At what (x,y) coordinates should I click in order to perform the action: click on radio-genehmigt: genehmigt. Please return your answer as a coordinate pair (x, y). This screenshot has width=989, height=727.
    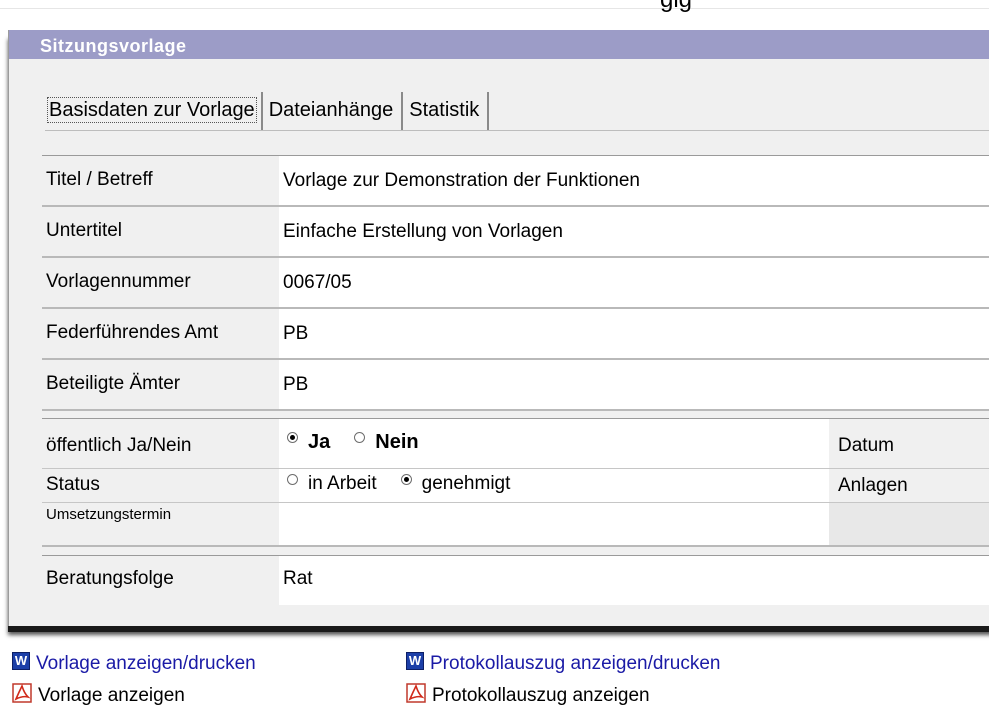
    Looking at the image, I should click on (455, 484).